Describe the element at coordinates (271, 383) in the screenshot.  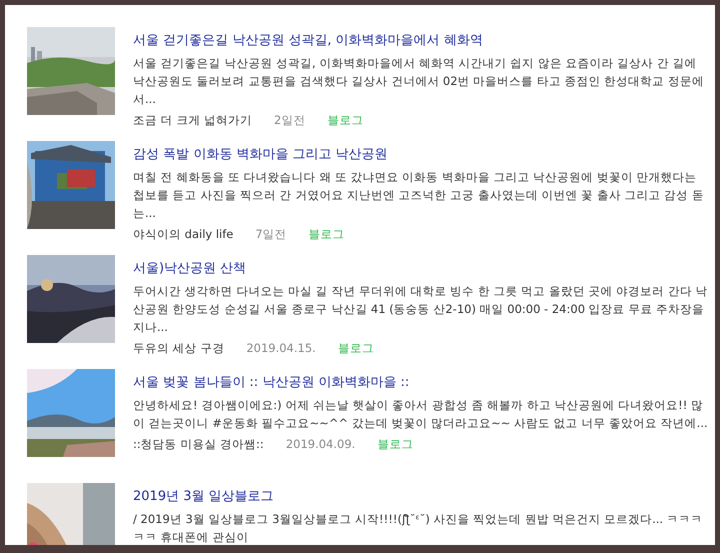
I see `result-title-link: 서울 벚꽃 봄나들이 :: 낙산공원 이화벽화마을 ::` at that location.